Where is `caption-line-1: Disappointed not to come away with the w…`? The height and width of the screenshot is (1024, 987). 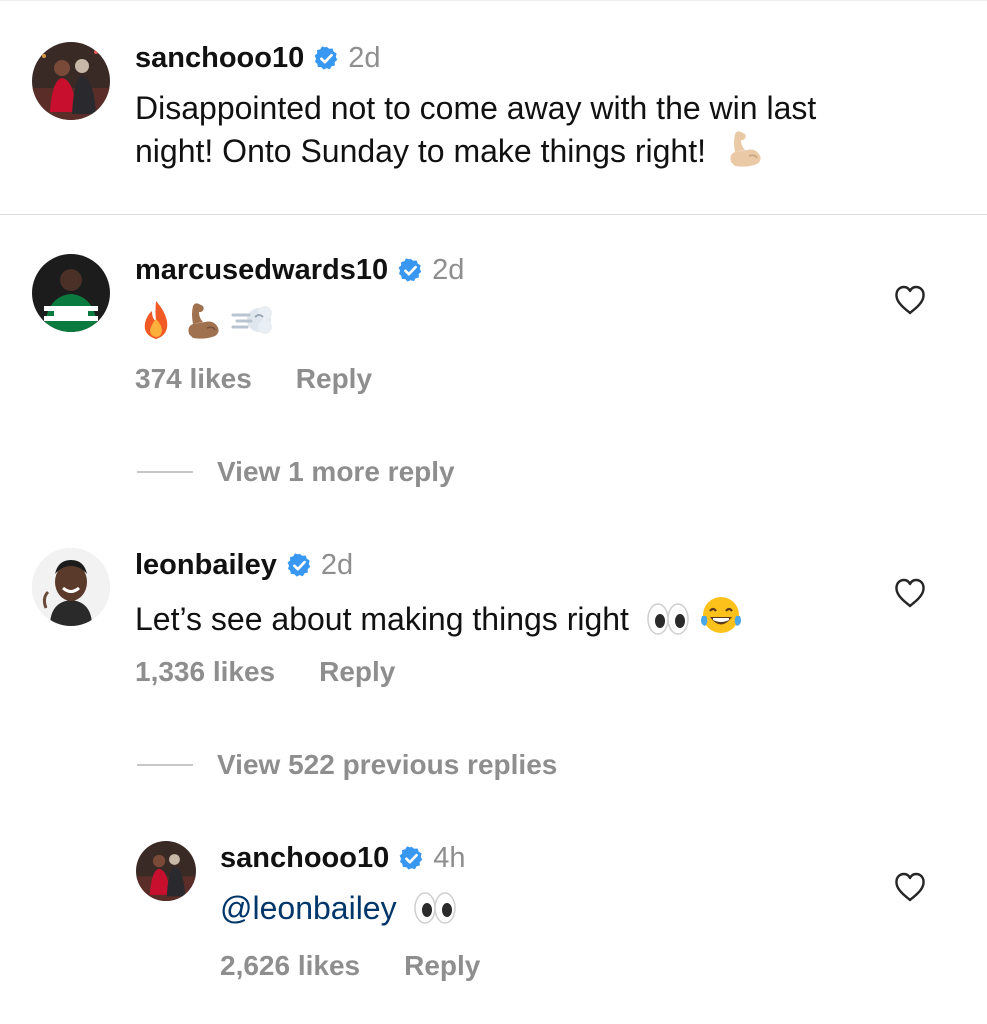
caption-line-1: Disappointed not to come away with the w… is located at coordinates (476, 108).